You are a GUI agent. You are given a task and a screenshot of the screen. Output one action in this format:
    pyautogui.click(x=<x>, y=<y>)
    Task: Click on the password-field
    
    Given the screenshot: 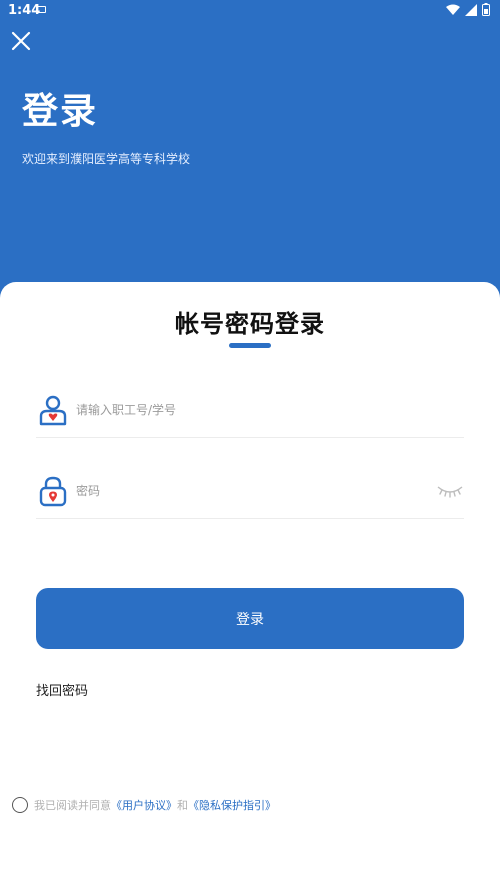 What is the action you would take?
    pyautogui.click(x=250, y=491)
    